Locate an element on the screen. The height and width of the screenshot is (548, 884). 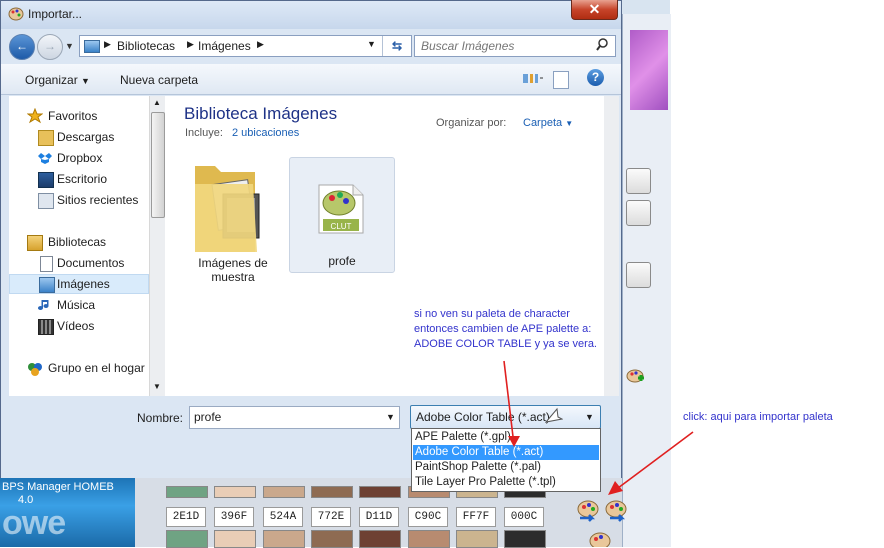
nav-grupo-hogar: Grupo en el hogar is located at coordinates (79, 368).